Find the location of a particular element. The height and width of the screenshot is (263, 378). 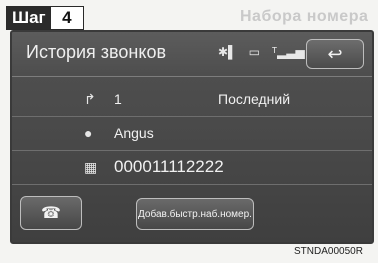

phone-icon: ☎ is located at coordinates (51, 213).